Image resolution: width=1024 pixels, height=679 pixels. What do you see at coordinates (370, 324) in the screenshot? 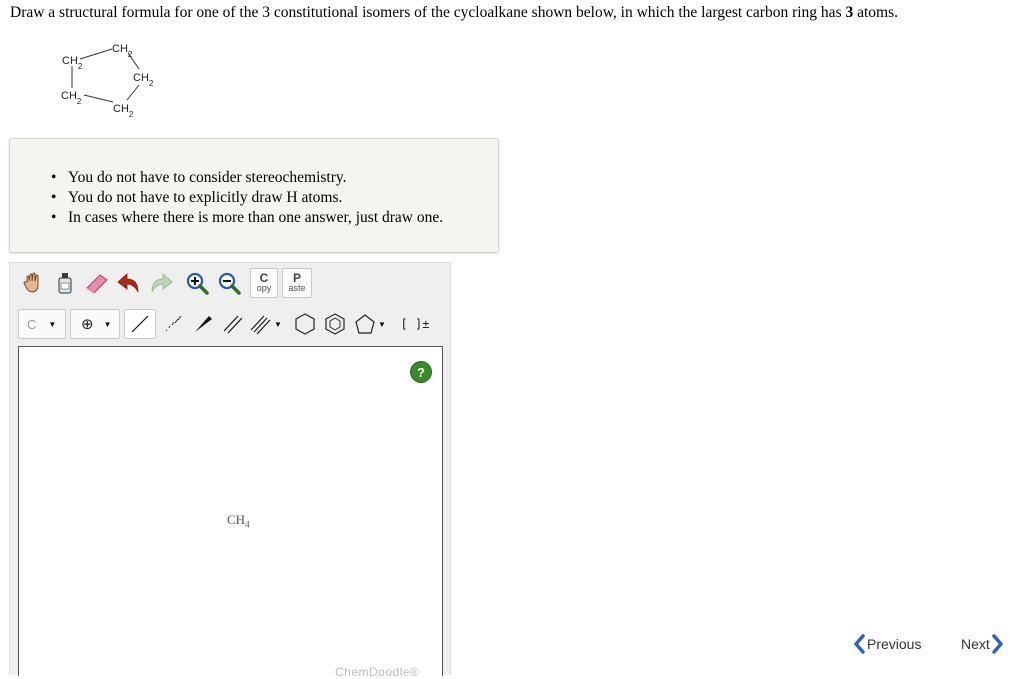
I see `cyclopentane-ring-icon: ▼` at bounding box center [370, 324].